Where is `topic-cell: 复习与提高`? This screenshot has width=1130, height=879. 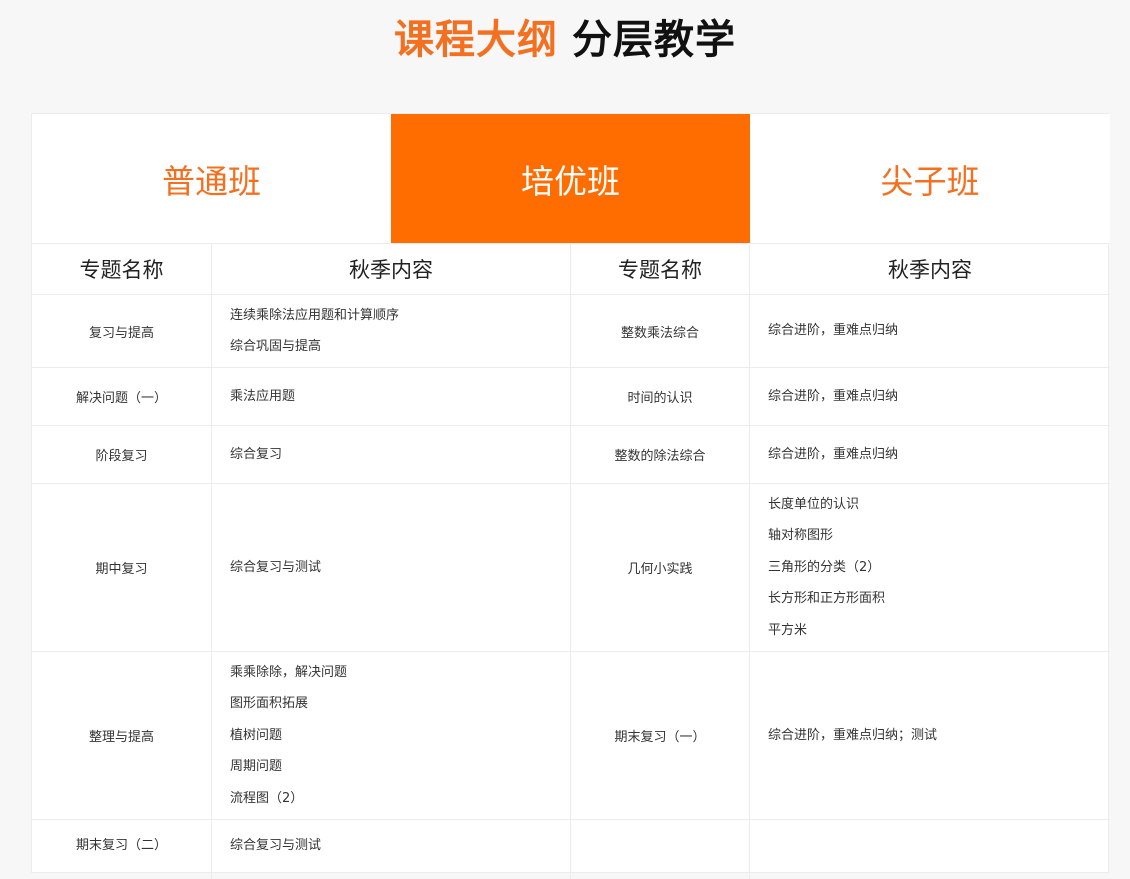
topic-cell: 复习与提高 is located at coordinates (121, 331).